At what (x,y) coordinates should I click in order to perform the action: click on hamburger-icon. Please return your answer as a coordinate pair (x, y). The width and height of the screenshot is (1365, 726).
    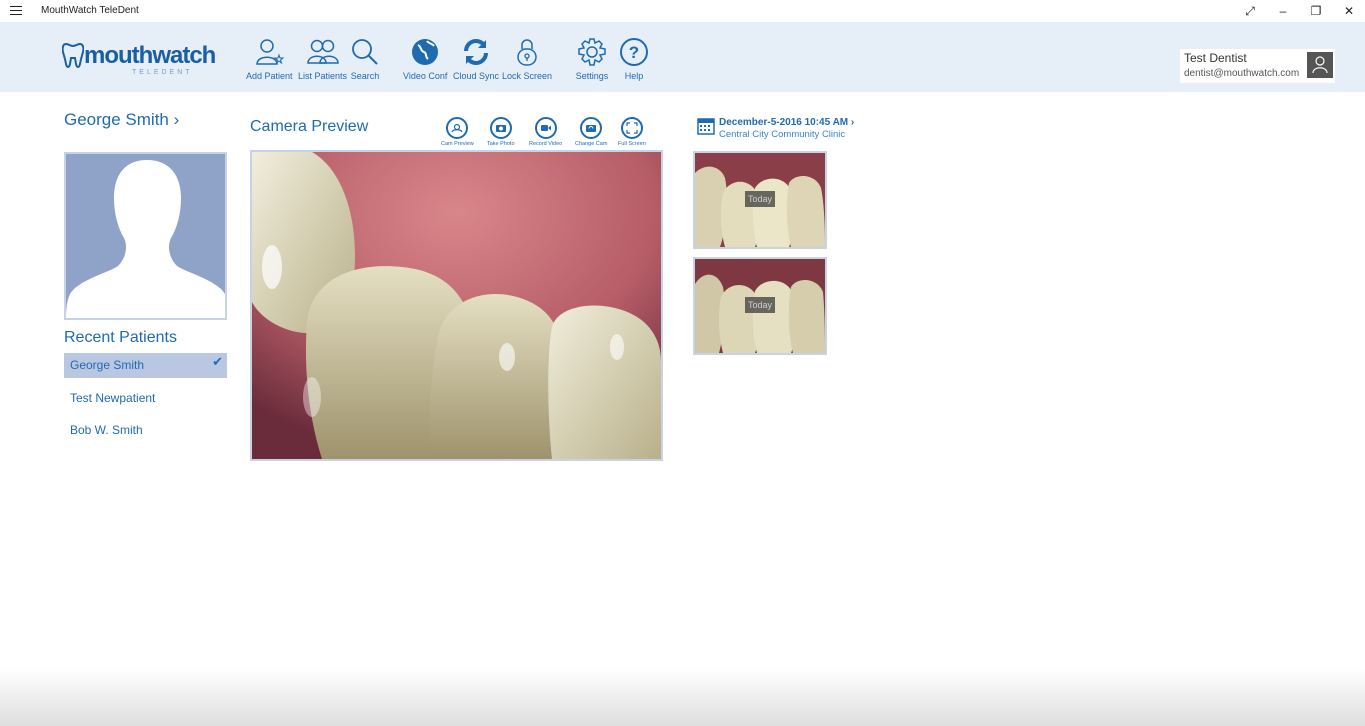
    Looking at the image, I should click on (16, 11).